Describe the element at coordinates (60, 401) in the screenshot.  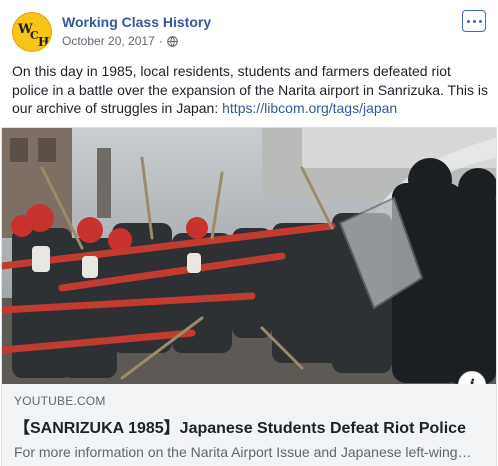
I see `link-domain: YOUTUBE.COM` at that location.